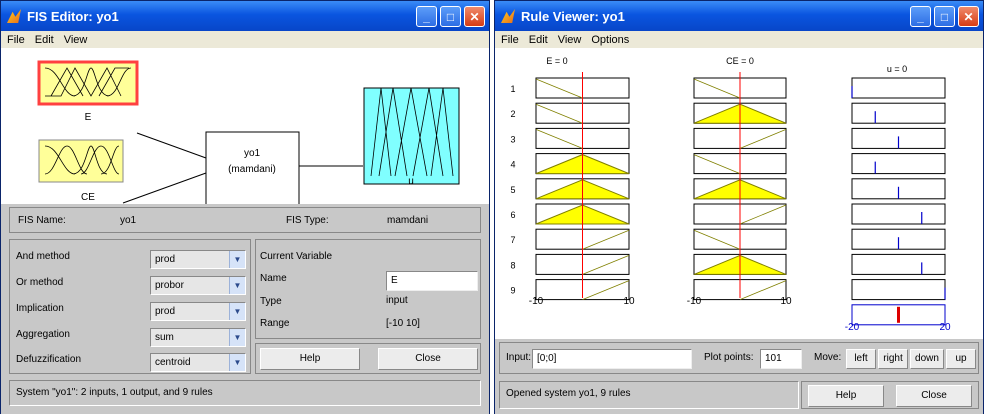 The height and width of the screenshot is (414, 984). I want to click on system-type-label: (mamdani), so click(252, 169).